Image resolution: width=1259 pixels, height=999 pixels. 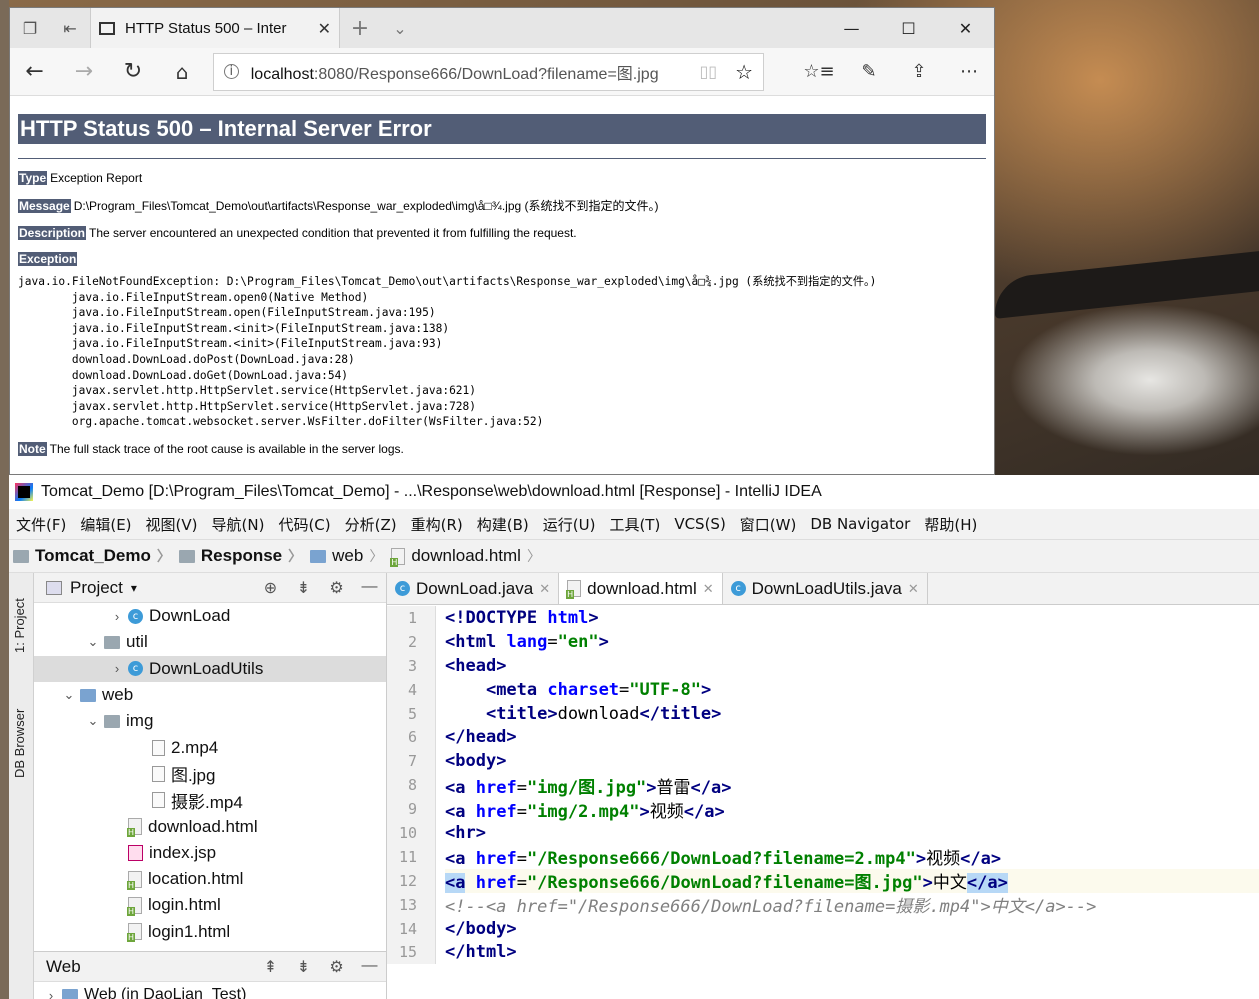 What do you see at coordinates (641, 588) in the screenshot?
I see `editor-tab-download-html: download.html ✕` at bounding box center [641, 588].